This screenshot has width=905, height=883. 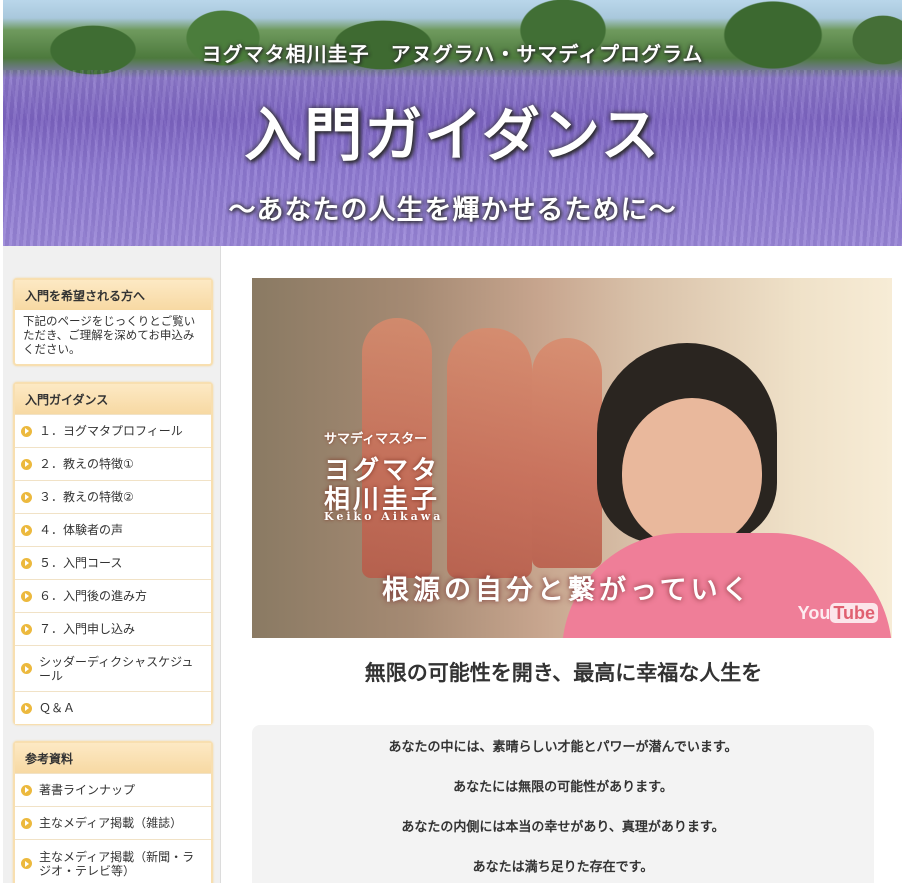 I want to click on menu-item-application: ７．入門申し込み, so click(x=113, y=628).